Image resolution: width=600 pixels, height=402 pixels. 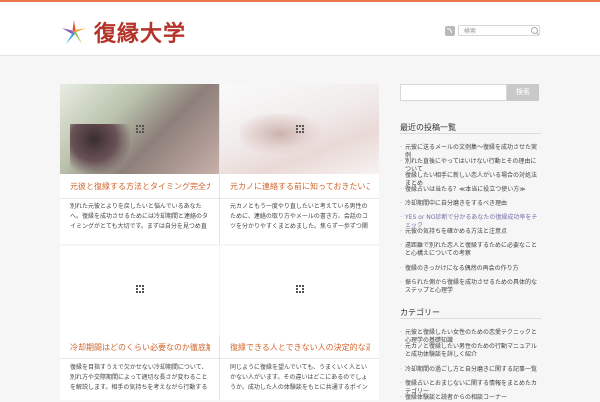 I want to click on site-header: 復縁大学 検索, so click(x=300, y=29).